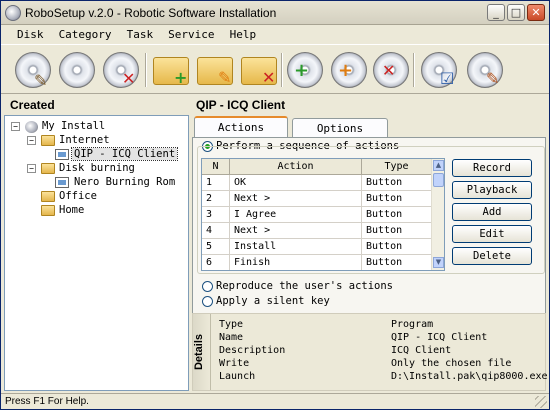 The width and height of the screenshot is (550, 410). I want to click on table-row: 6 Finish Button, so click(317, 262).